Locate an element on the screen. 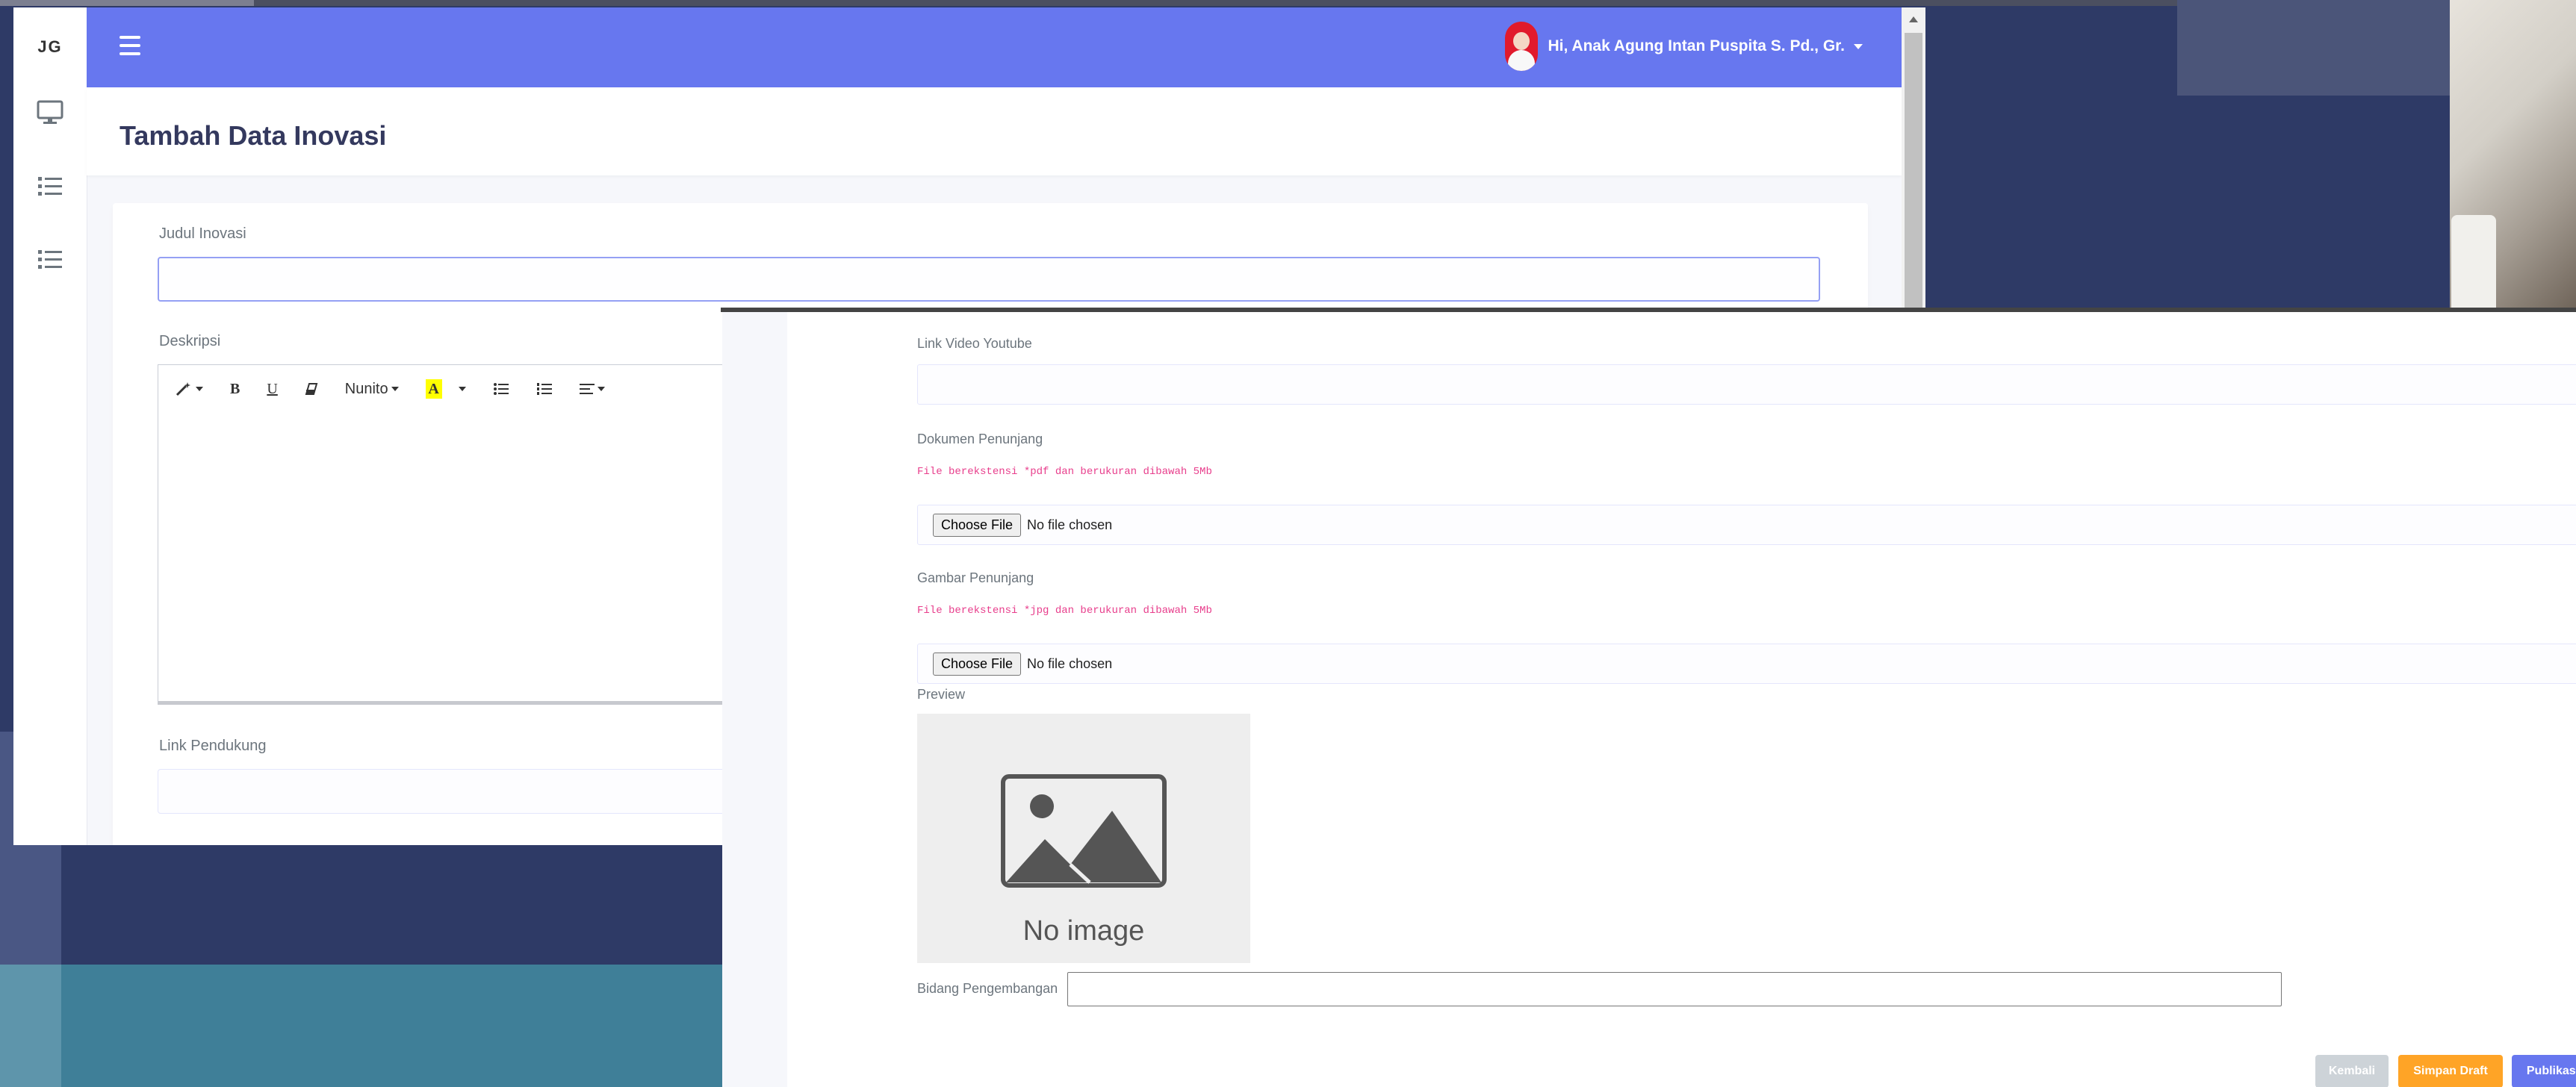 The image size is (2576, 1087). image-preview: No image is located at coordinates (1083, 838).